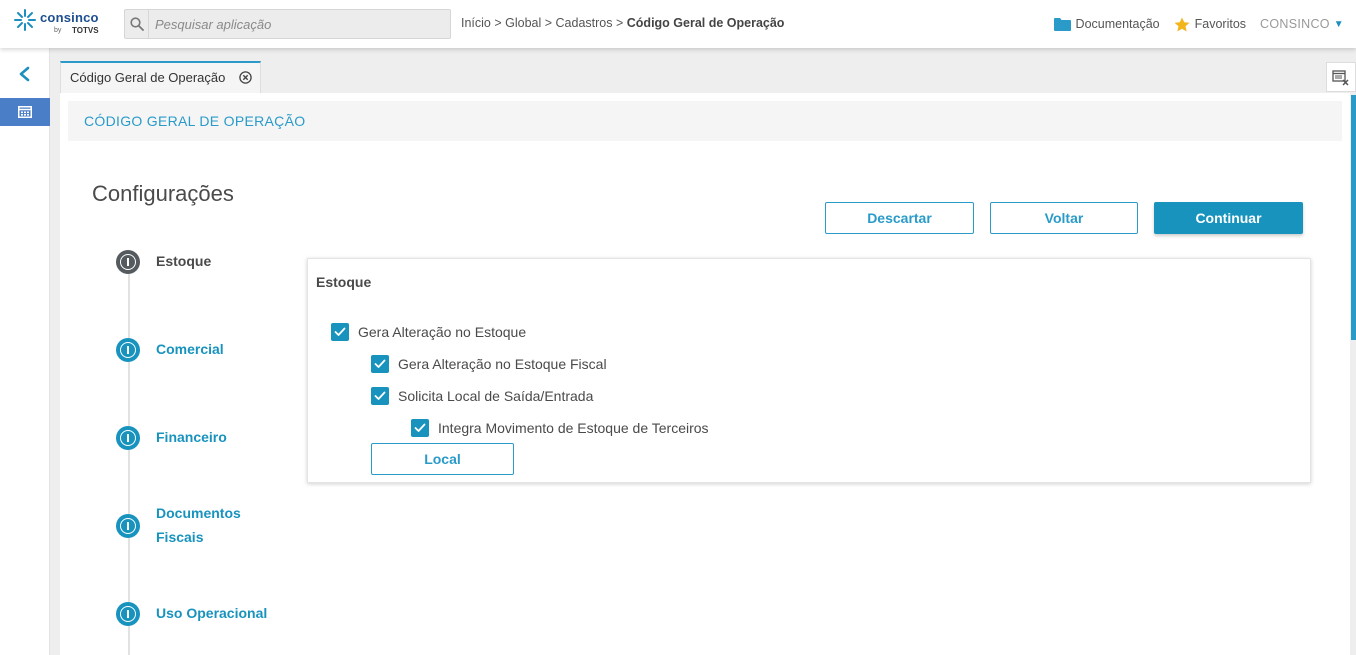 Image resolution: width=1356 pixels, height=655 pixels. Describe the element at coordinates (344, 282) in the screenshot. I see `card-title: Estoque` at that location.